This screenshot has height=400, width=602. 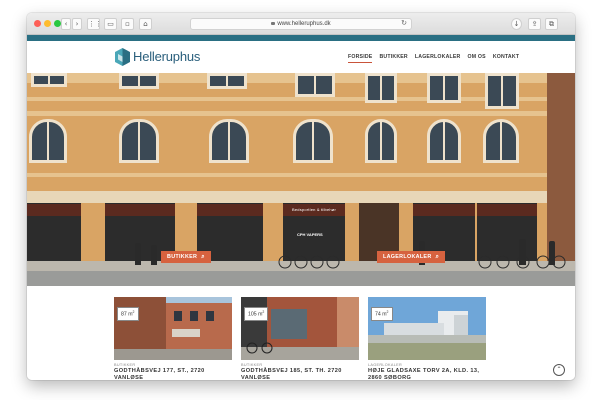 What do you see at coordinates (77, 24) in the screenshot?
I see `chevron-right-icon: ›` at bounding box center [77, 24].